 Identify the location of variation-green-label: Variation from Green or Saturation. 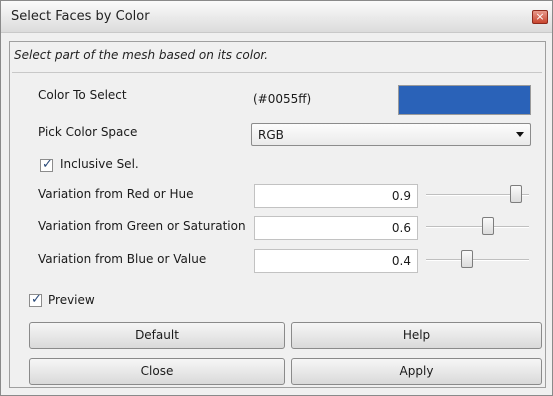
(142, 226).